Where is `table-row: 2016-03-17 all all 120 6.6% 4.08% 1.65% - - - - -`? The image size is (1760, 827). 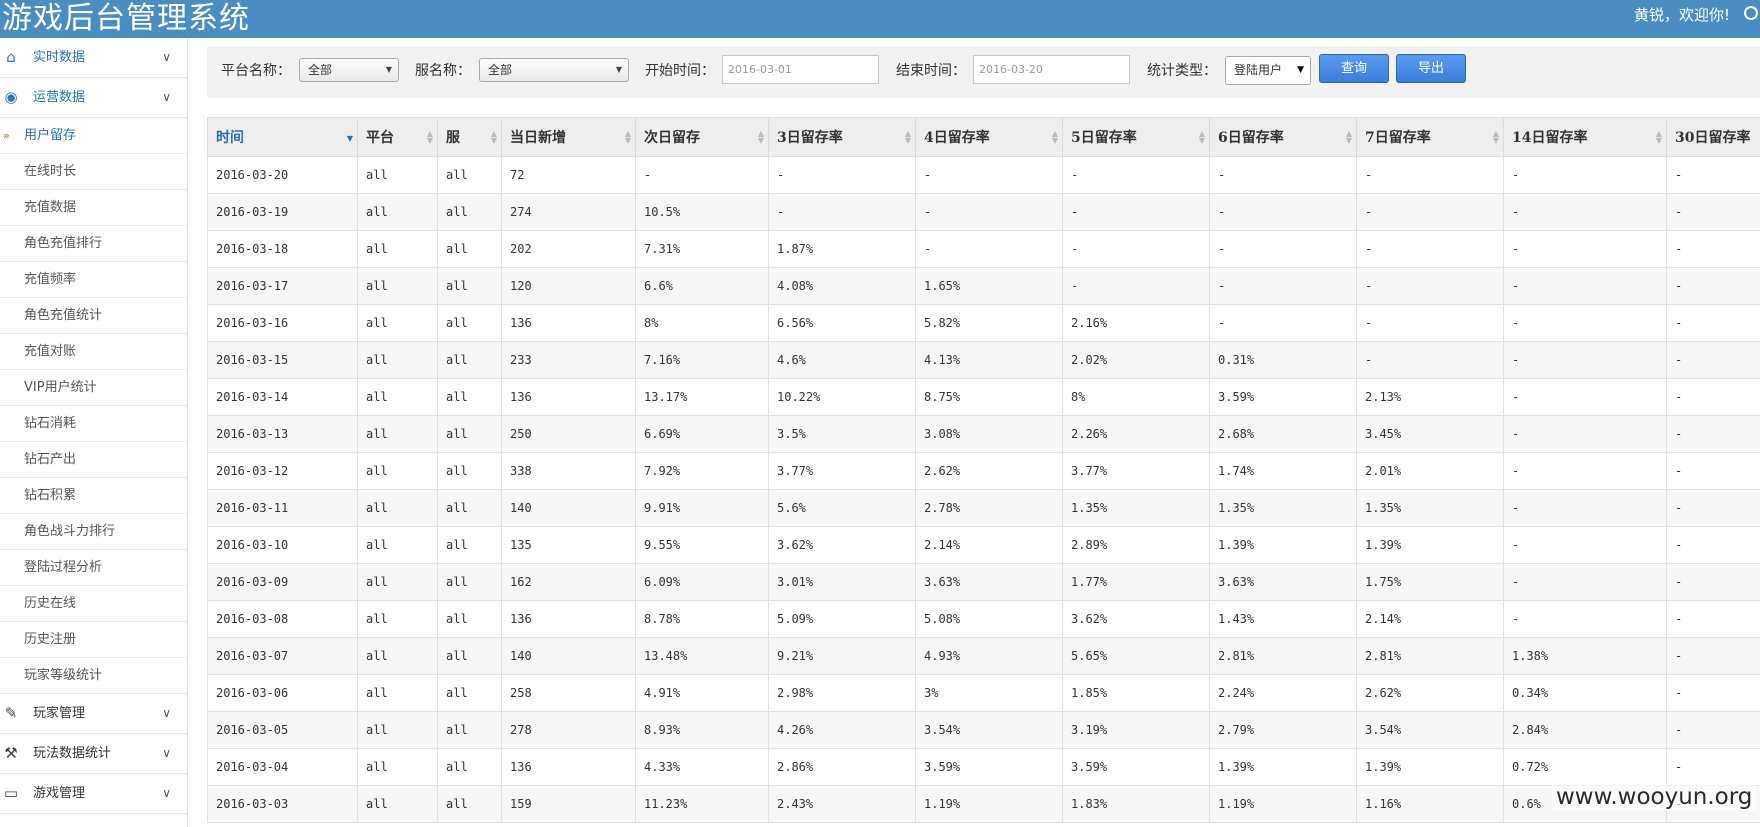 table-row: 2016-03-17 all all 120 6.6% 4.08% 1.65% - - - - - is located at coordinates (983, 286).